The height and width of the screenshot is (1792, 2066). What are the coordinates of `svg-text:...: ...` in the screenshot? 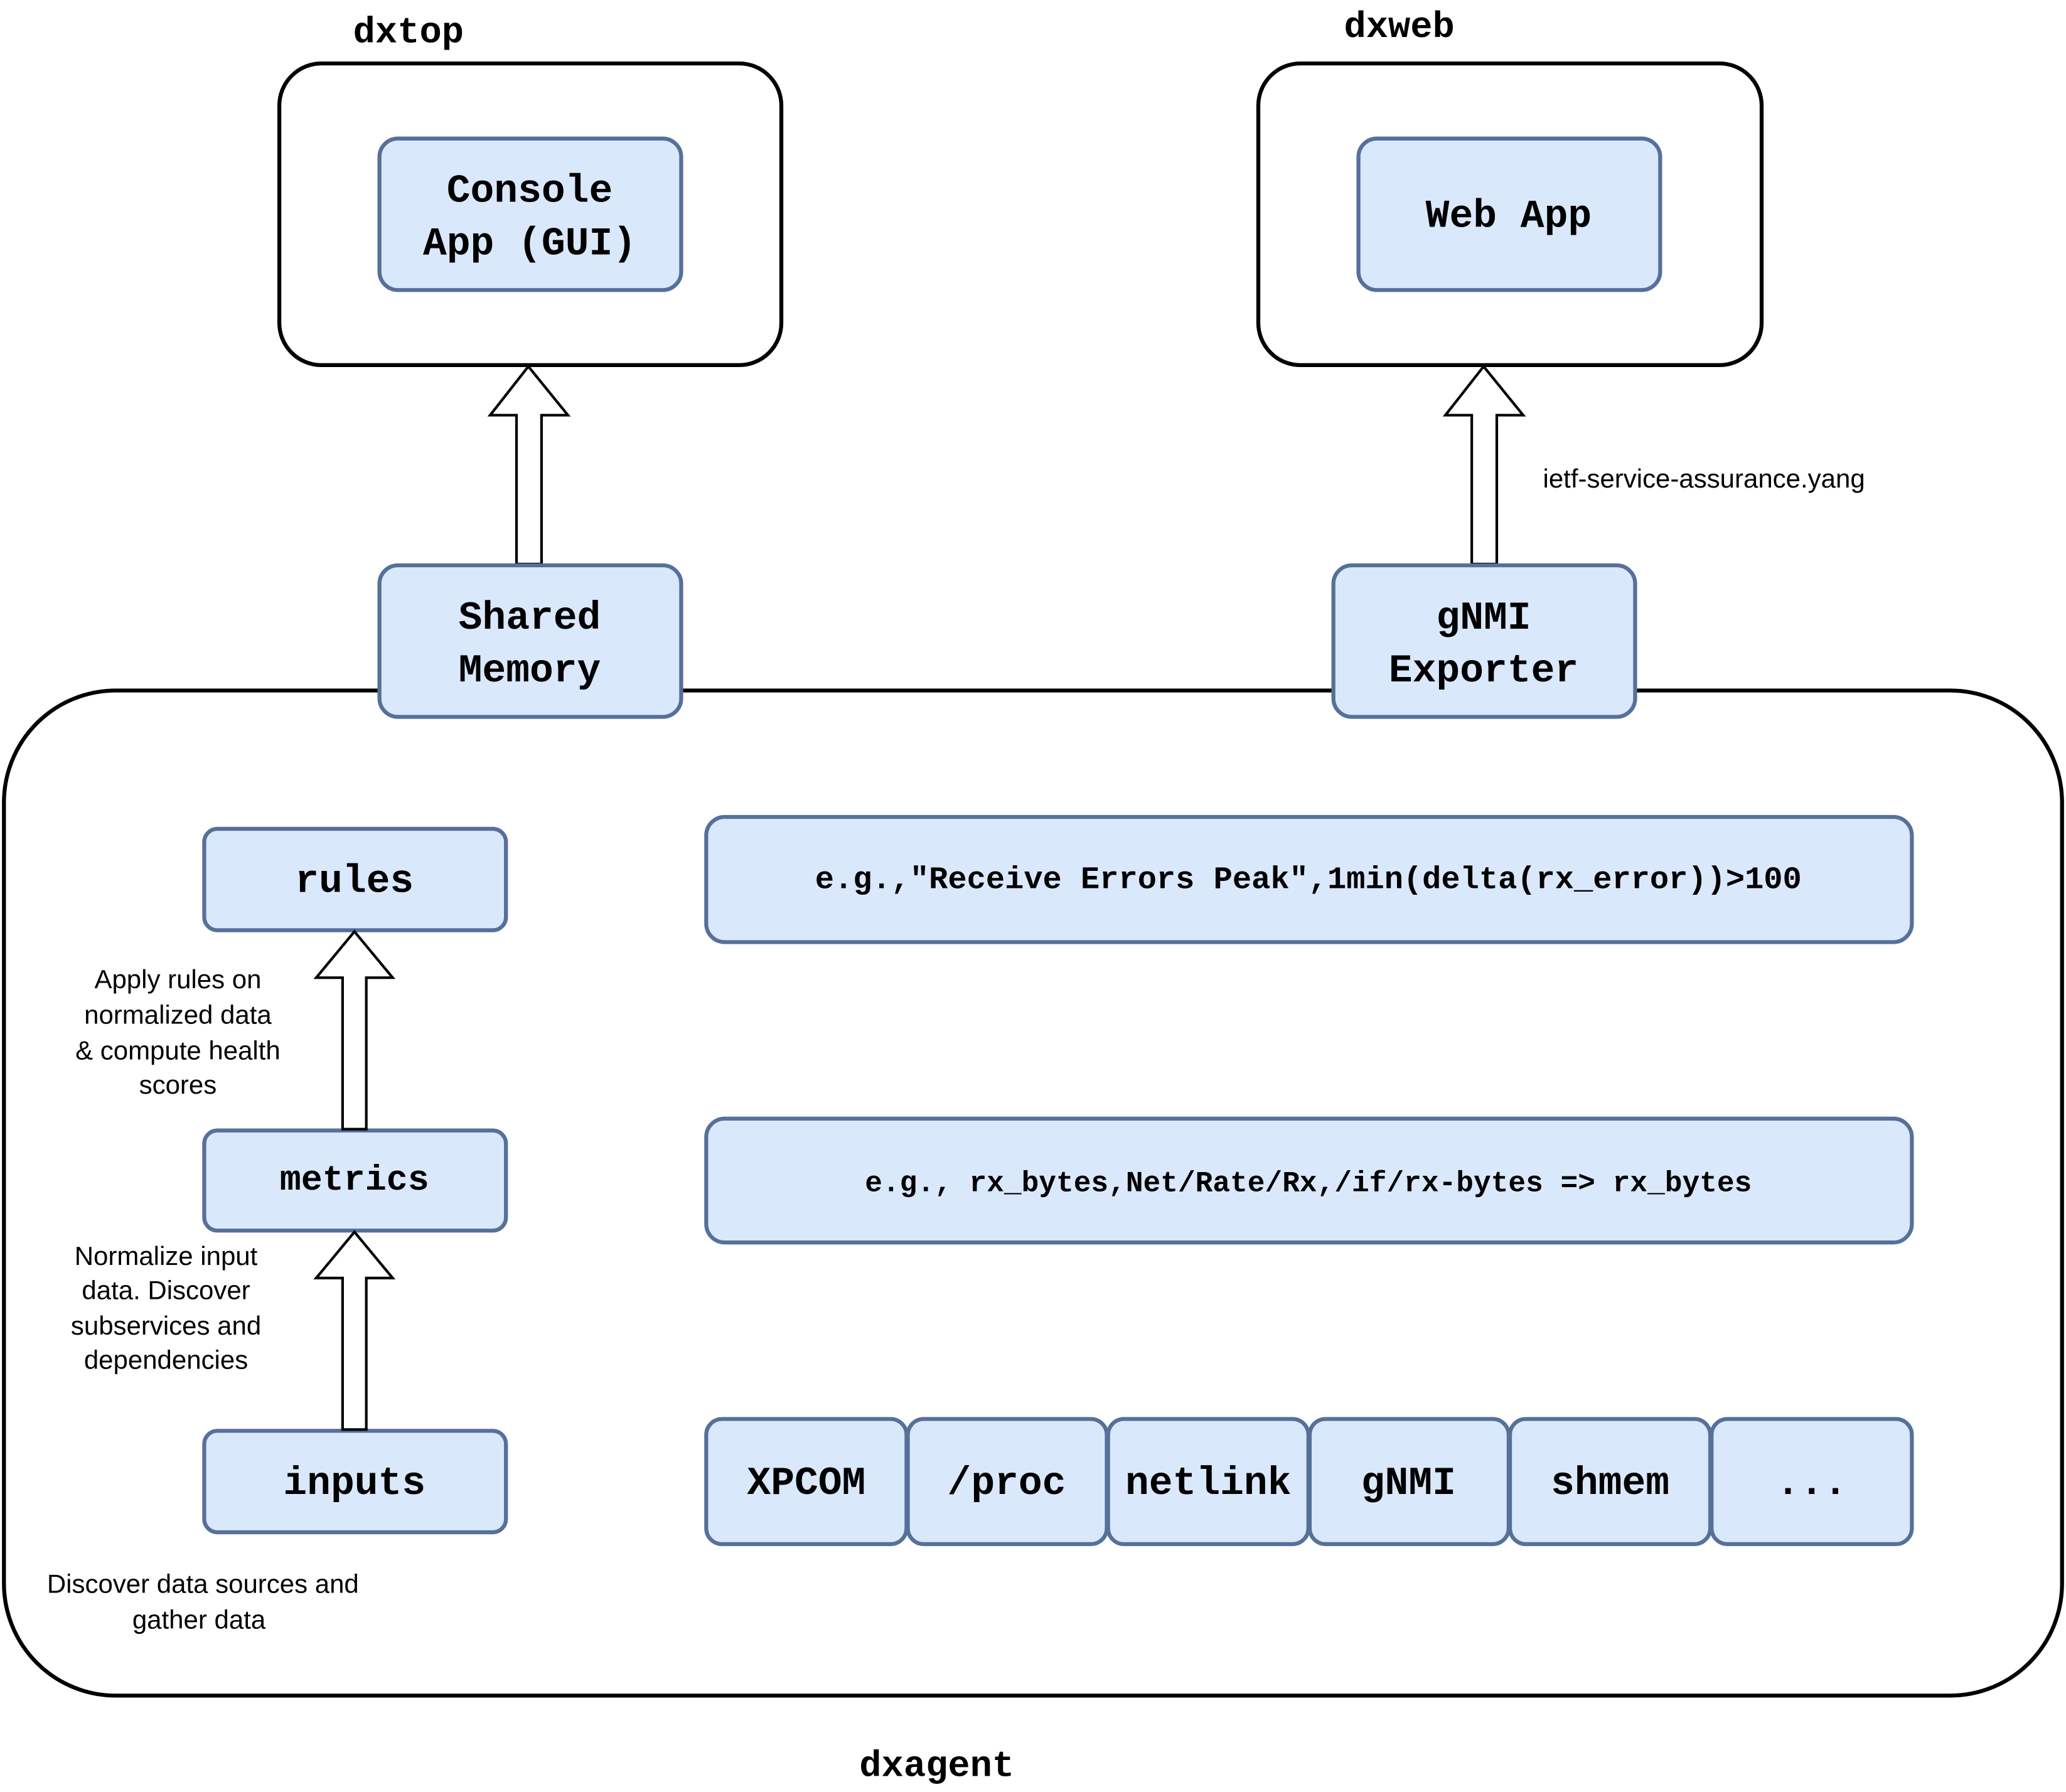 It's located at (1811, 1483).